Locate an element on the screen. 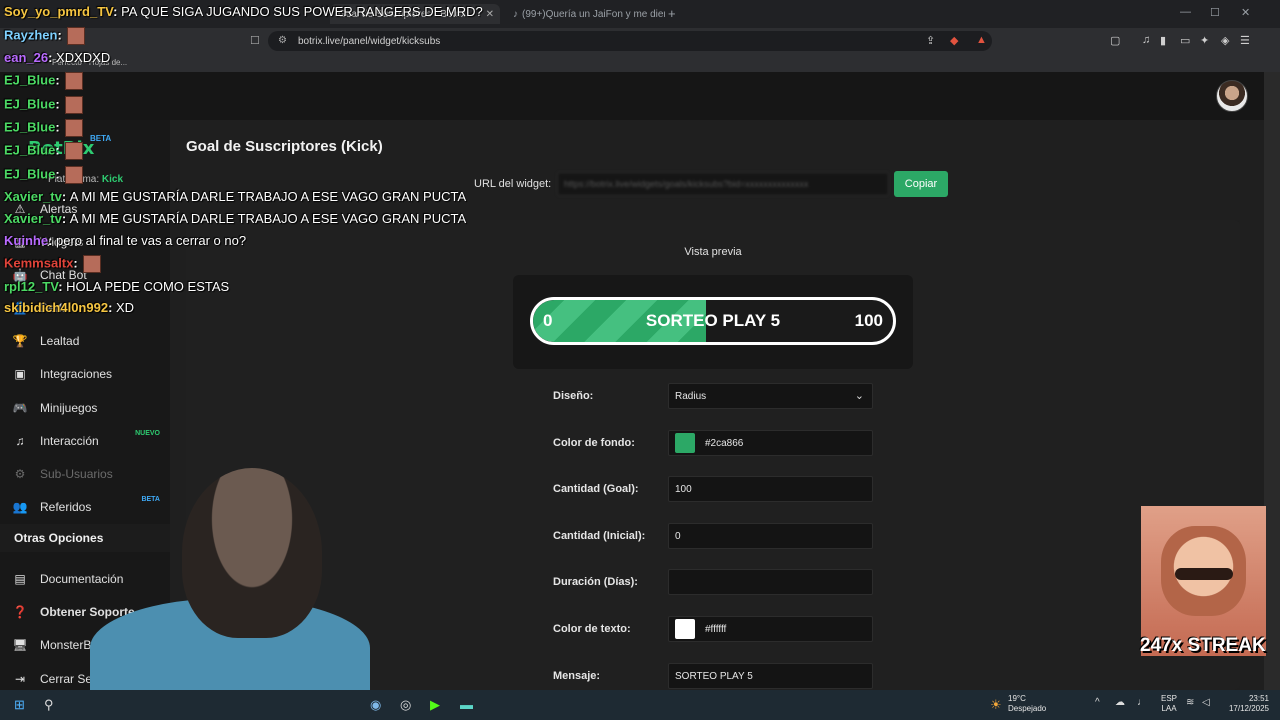 This screenshot has width=1280, height=720. docs-icon: ▤ is located at coordinates (20, 579).